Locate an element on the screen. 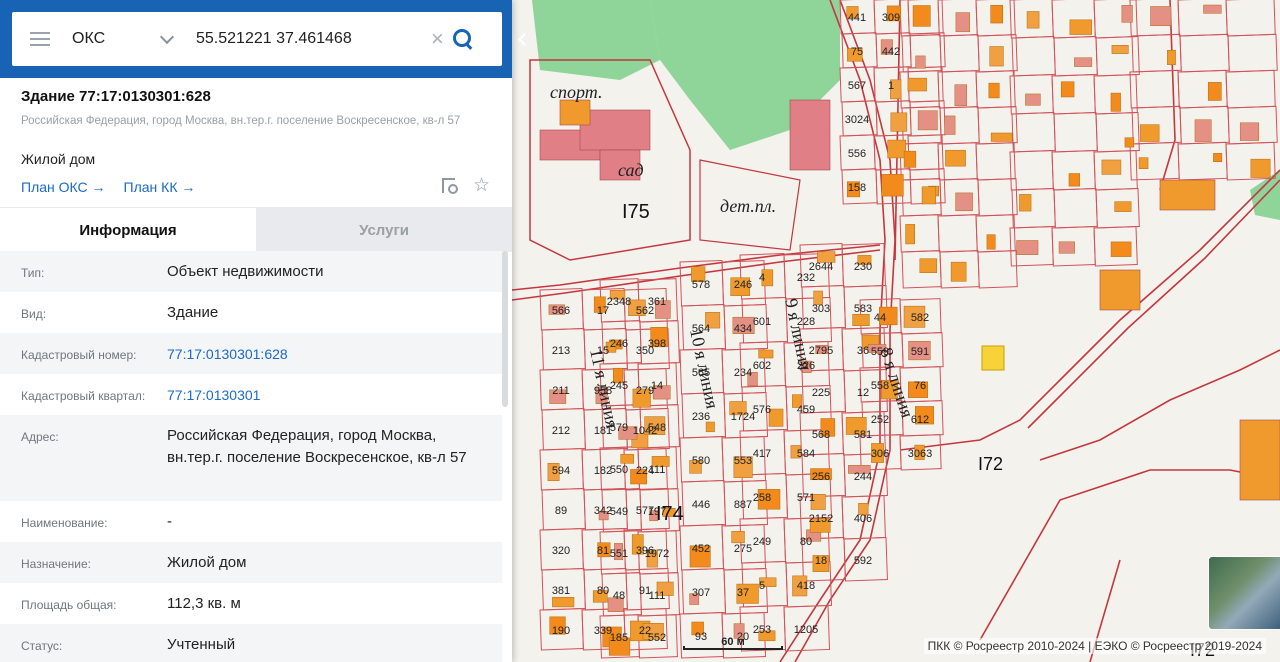 This screenshot has height=662, width=1280. parcel-number-label: 441 is located at coordinates (857, 18).